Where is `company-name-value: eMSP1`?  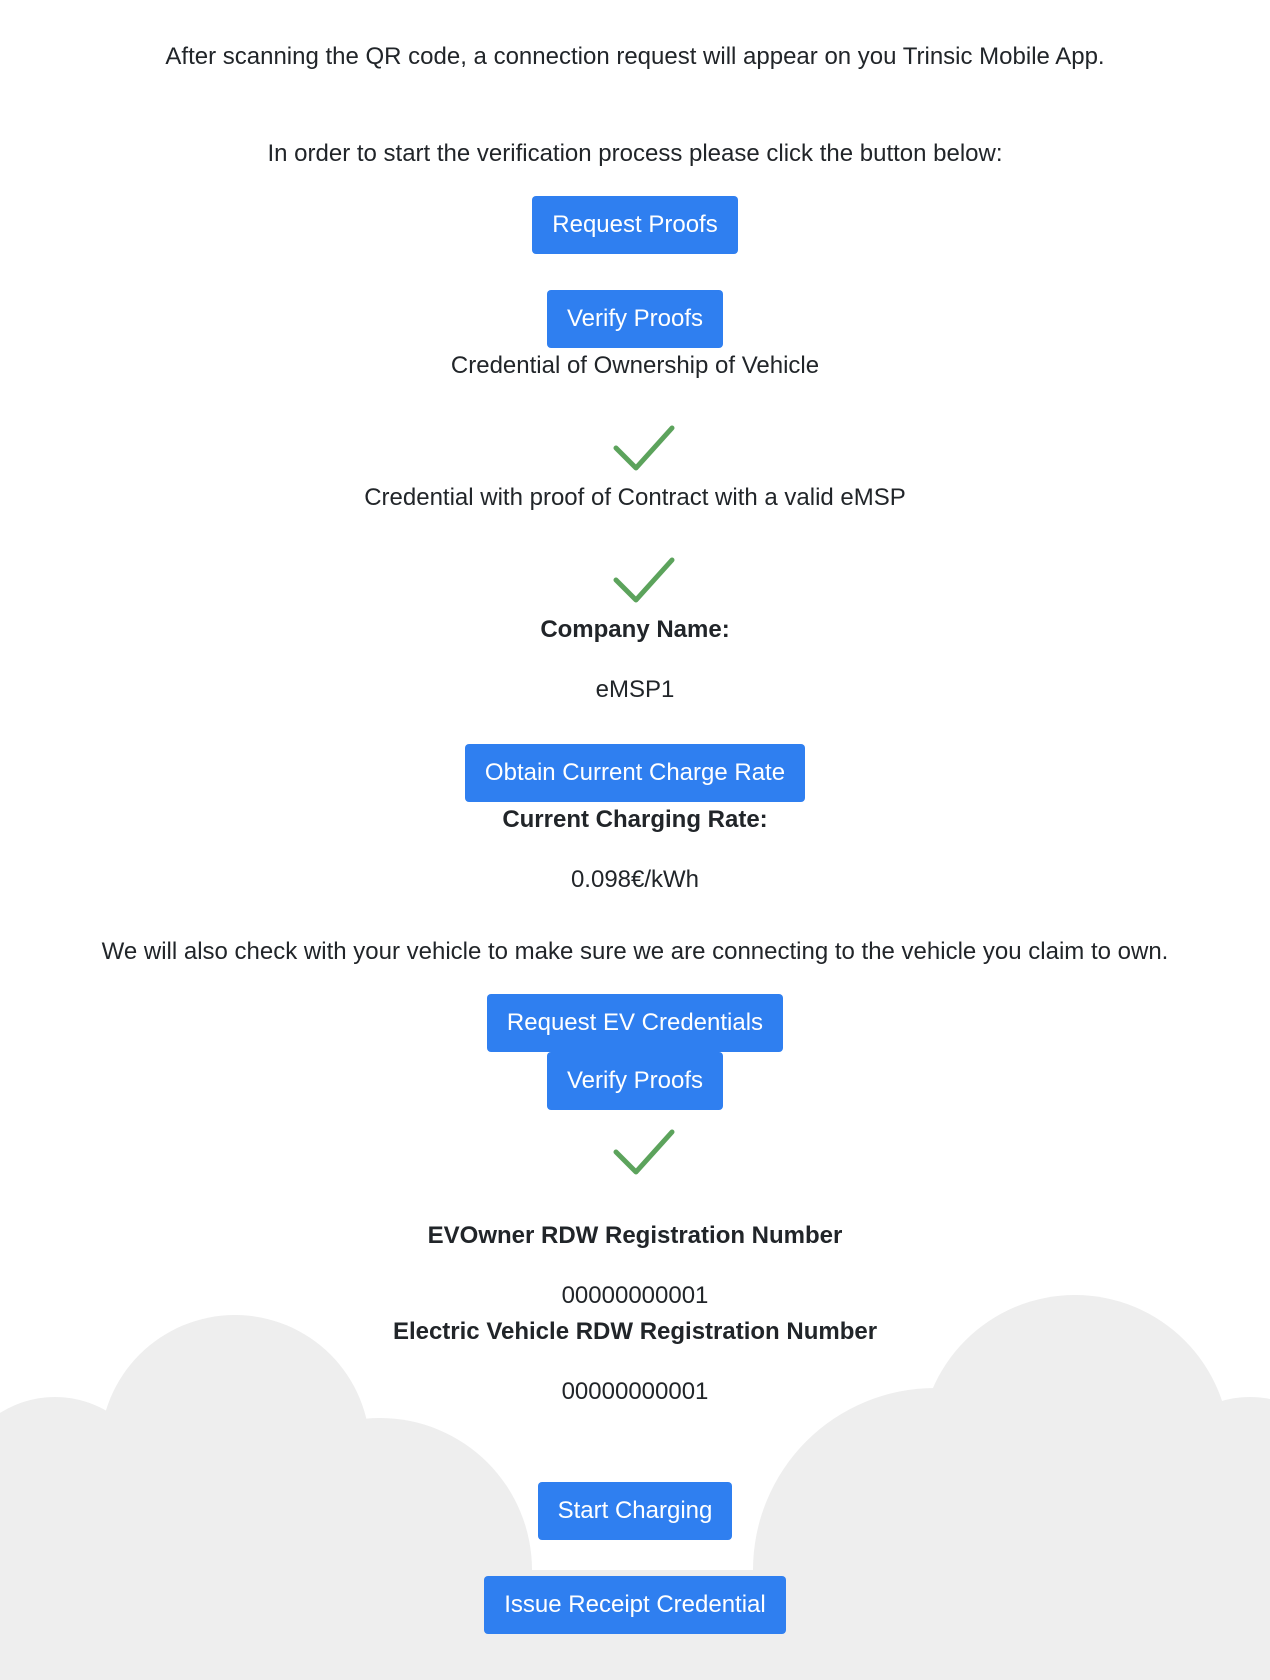 company-name-value: eMSP1 is located at coordinates (635, 689).